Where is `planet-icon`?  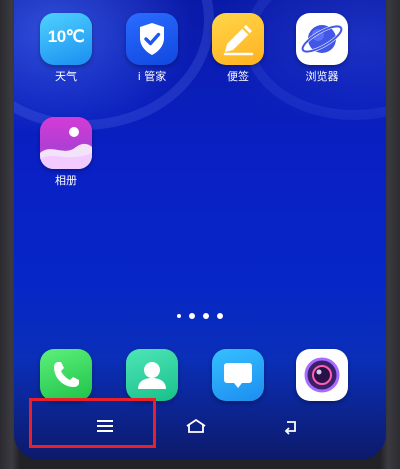
planet-icon is located at coordinates (322, 39).